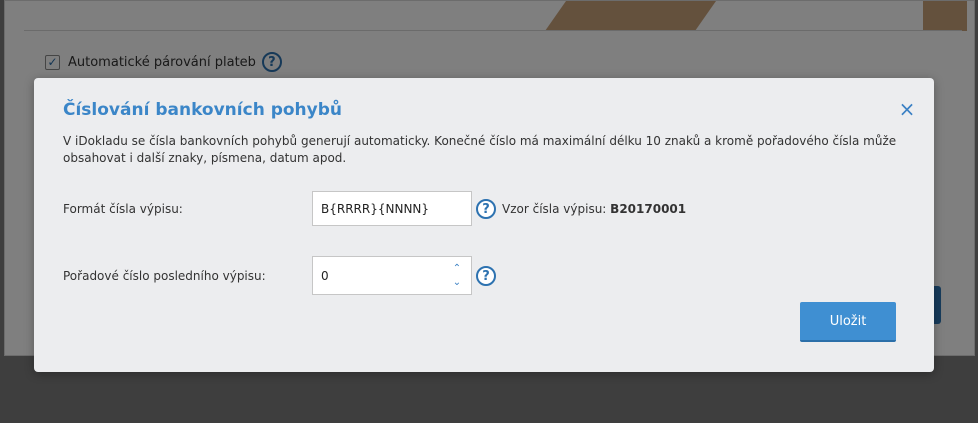 The height and width of the screenshot is (423, 978). What do you see at coordinates (457, 283) in the screenshot?
I see `chevron-down-icon: ⌄` at bounding box center [457, 283].